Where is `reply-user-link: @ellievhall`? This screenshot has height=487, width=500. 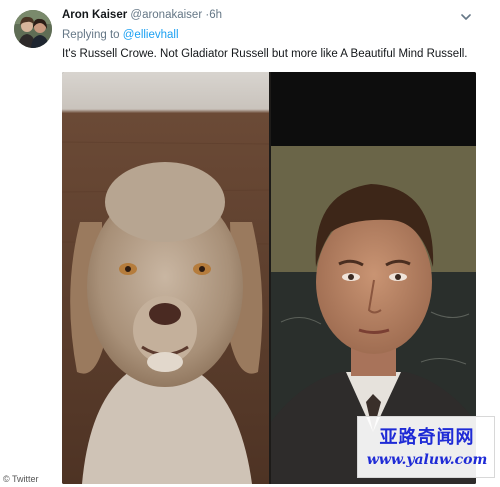 reply-user-link: @ellievhall is located at coordinates (151, 35).